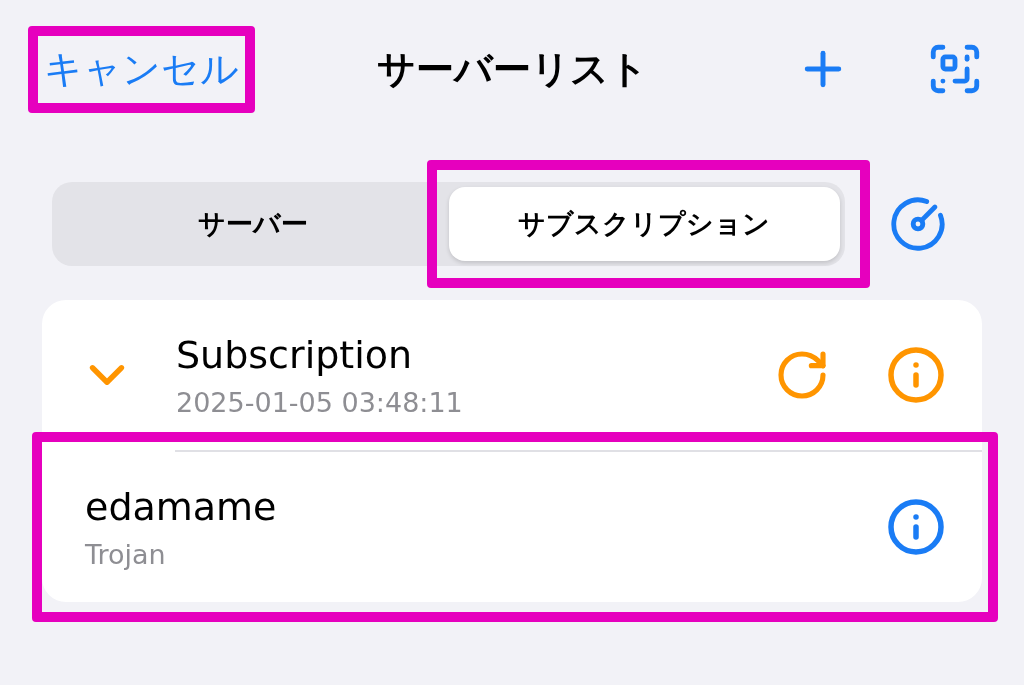 The width and height of the screenshot is (1024, 685). What do you see at coordinates (512, 69) in the screenshot?
I see `page-title: サーバーリスト` at bounding box center [512, 69].